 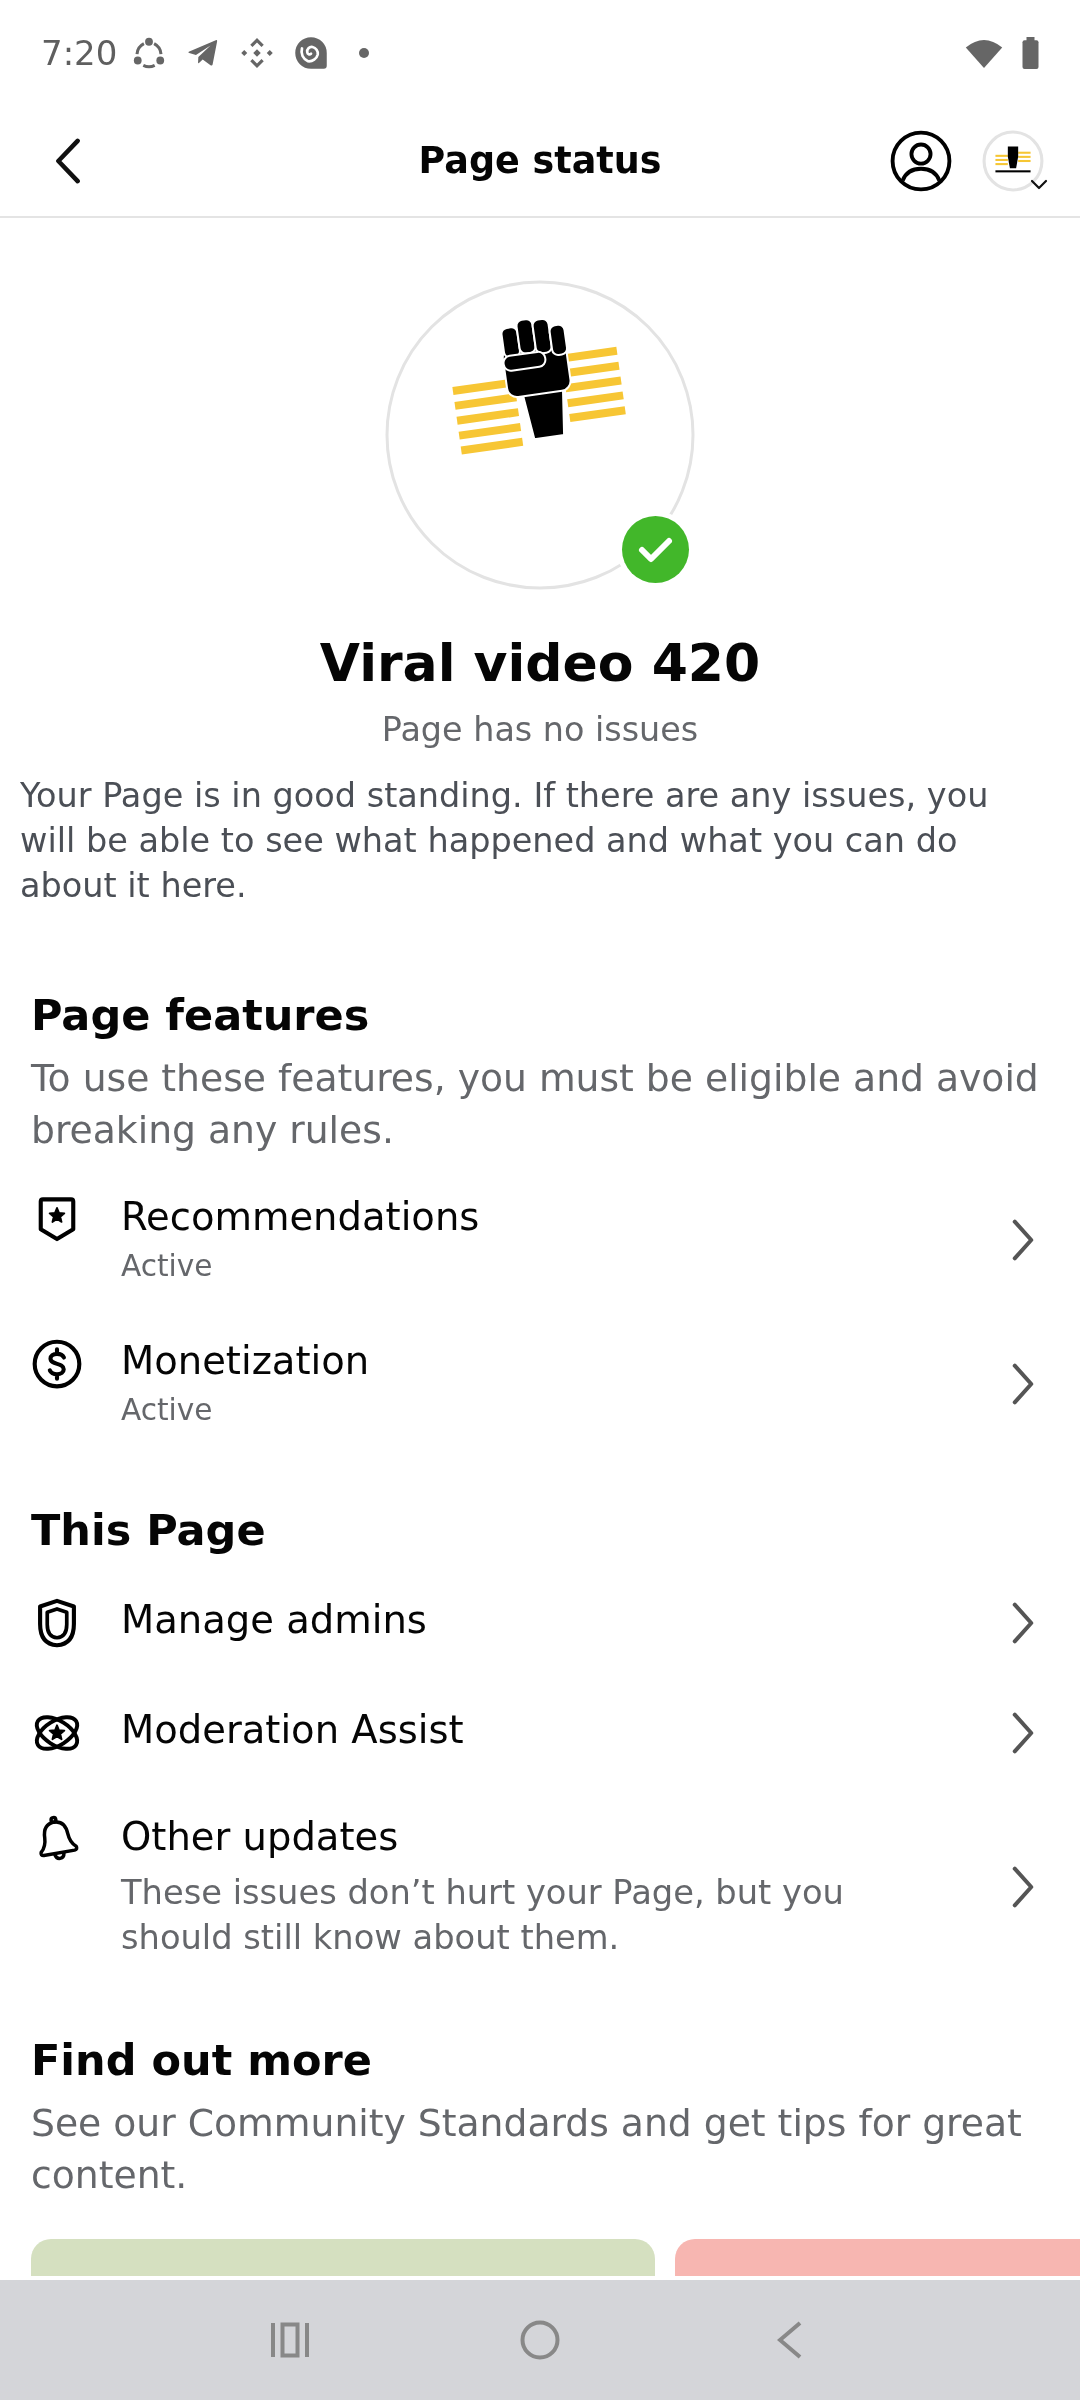 What do you see at coordinates (201, 1015) in the screenshot?
I see `section-heading: Page features` at bounding box center [201, 1015].